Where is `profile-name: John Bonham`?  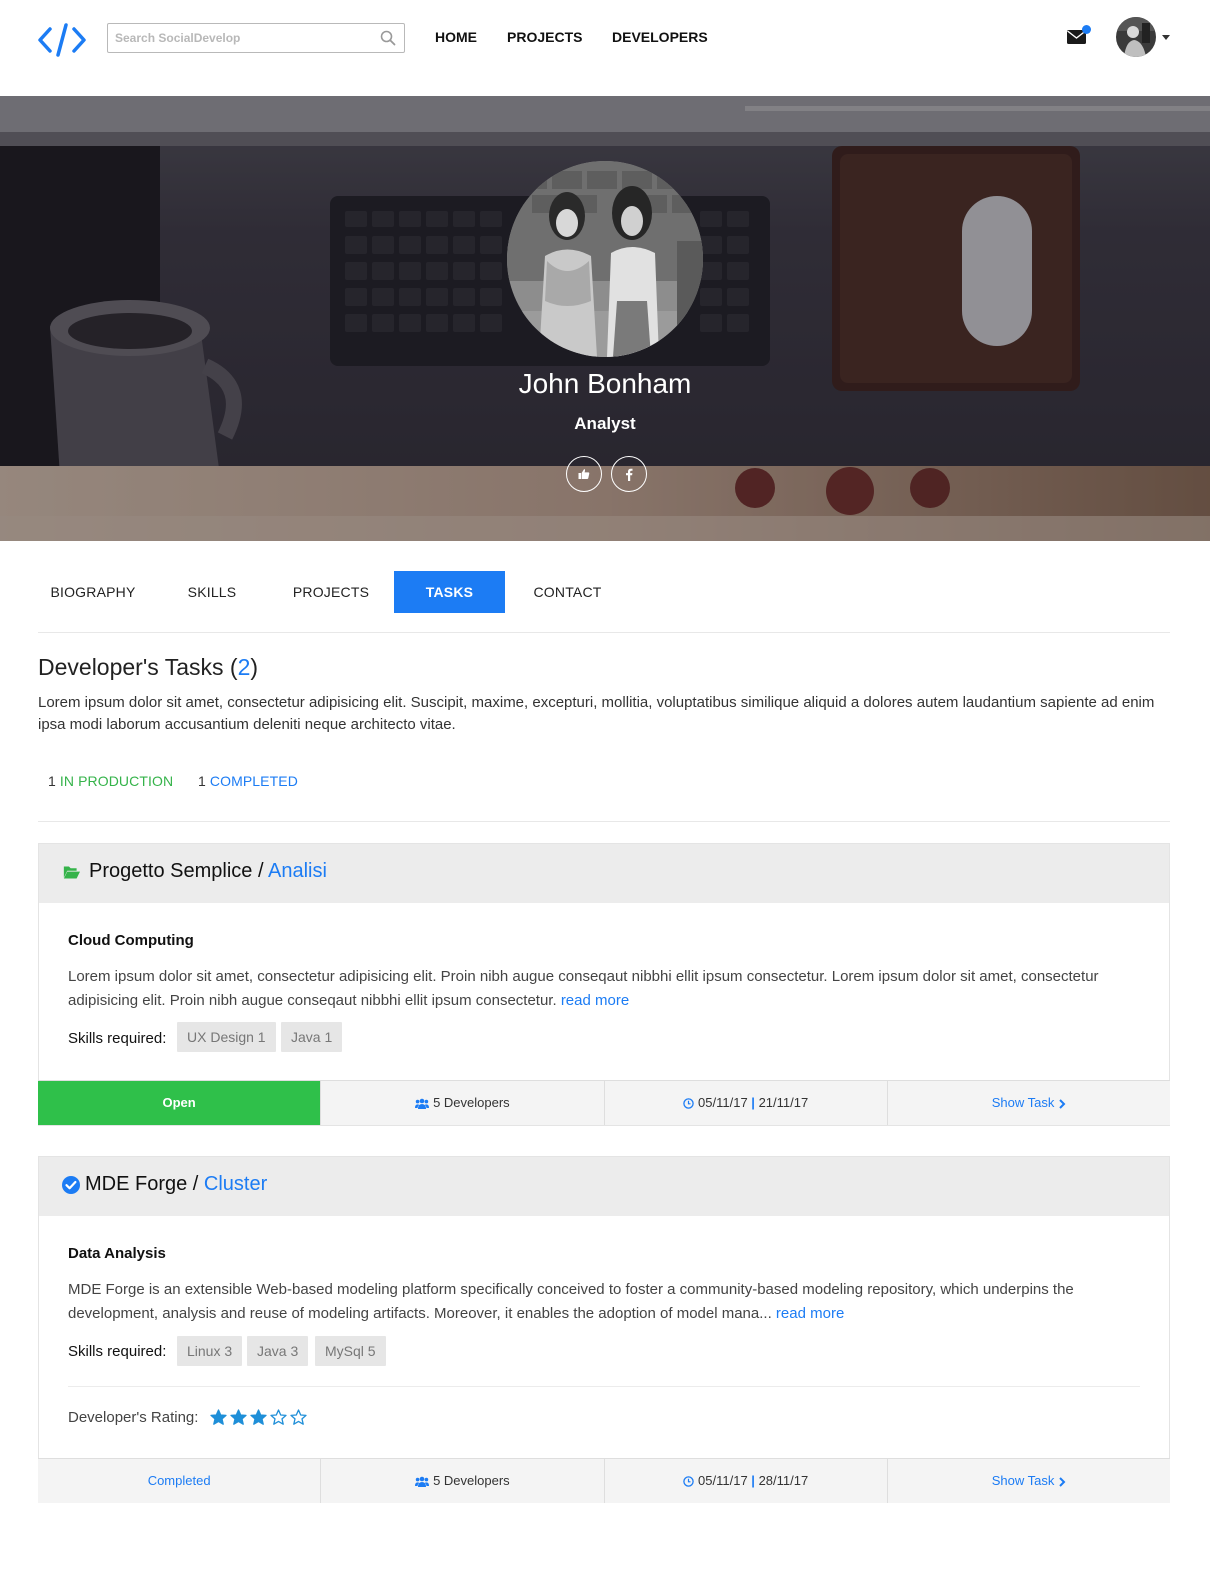 profile-name: John Bonham is located at coordinates (605, 383).